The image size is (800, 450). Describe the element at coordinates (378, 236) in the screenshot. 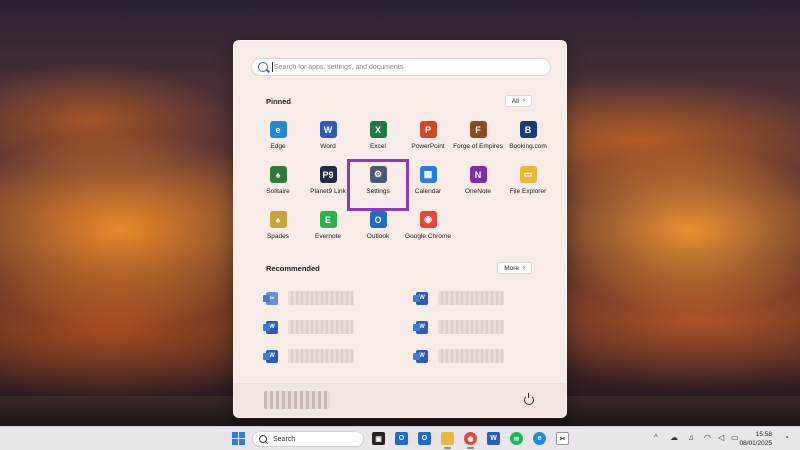

I see `pinned-app-label: Outlook` at that location.